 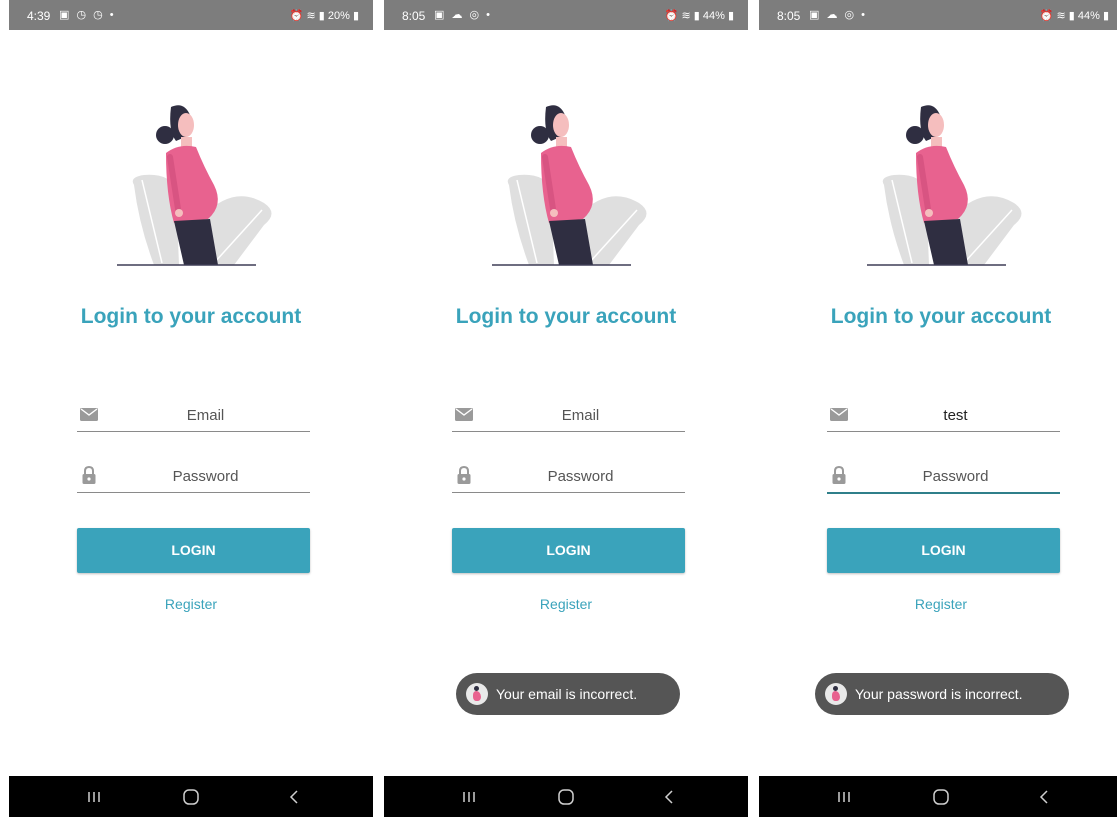 I want to click on email-field: test, so click(x=943, y=416).